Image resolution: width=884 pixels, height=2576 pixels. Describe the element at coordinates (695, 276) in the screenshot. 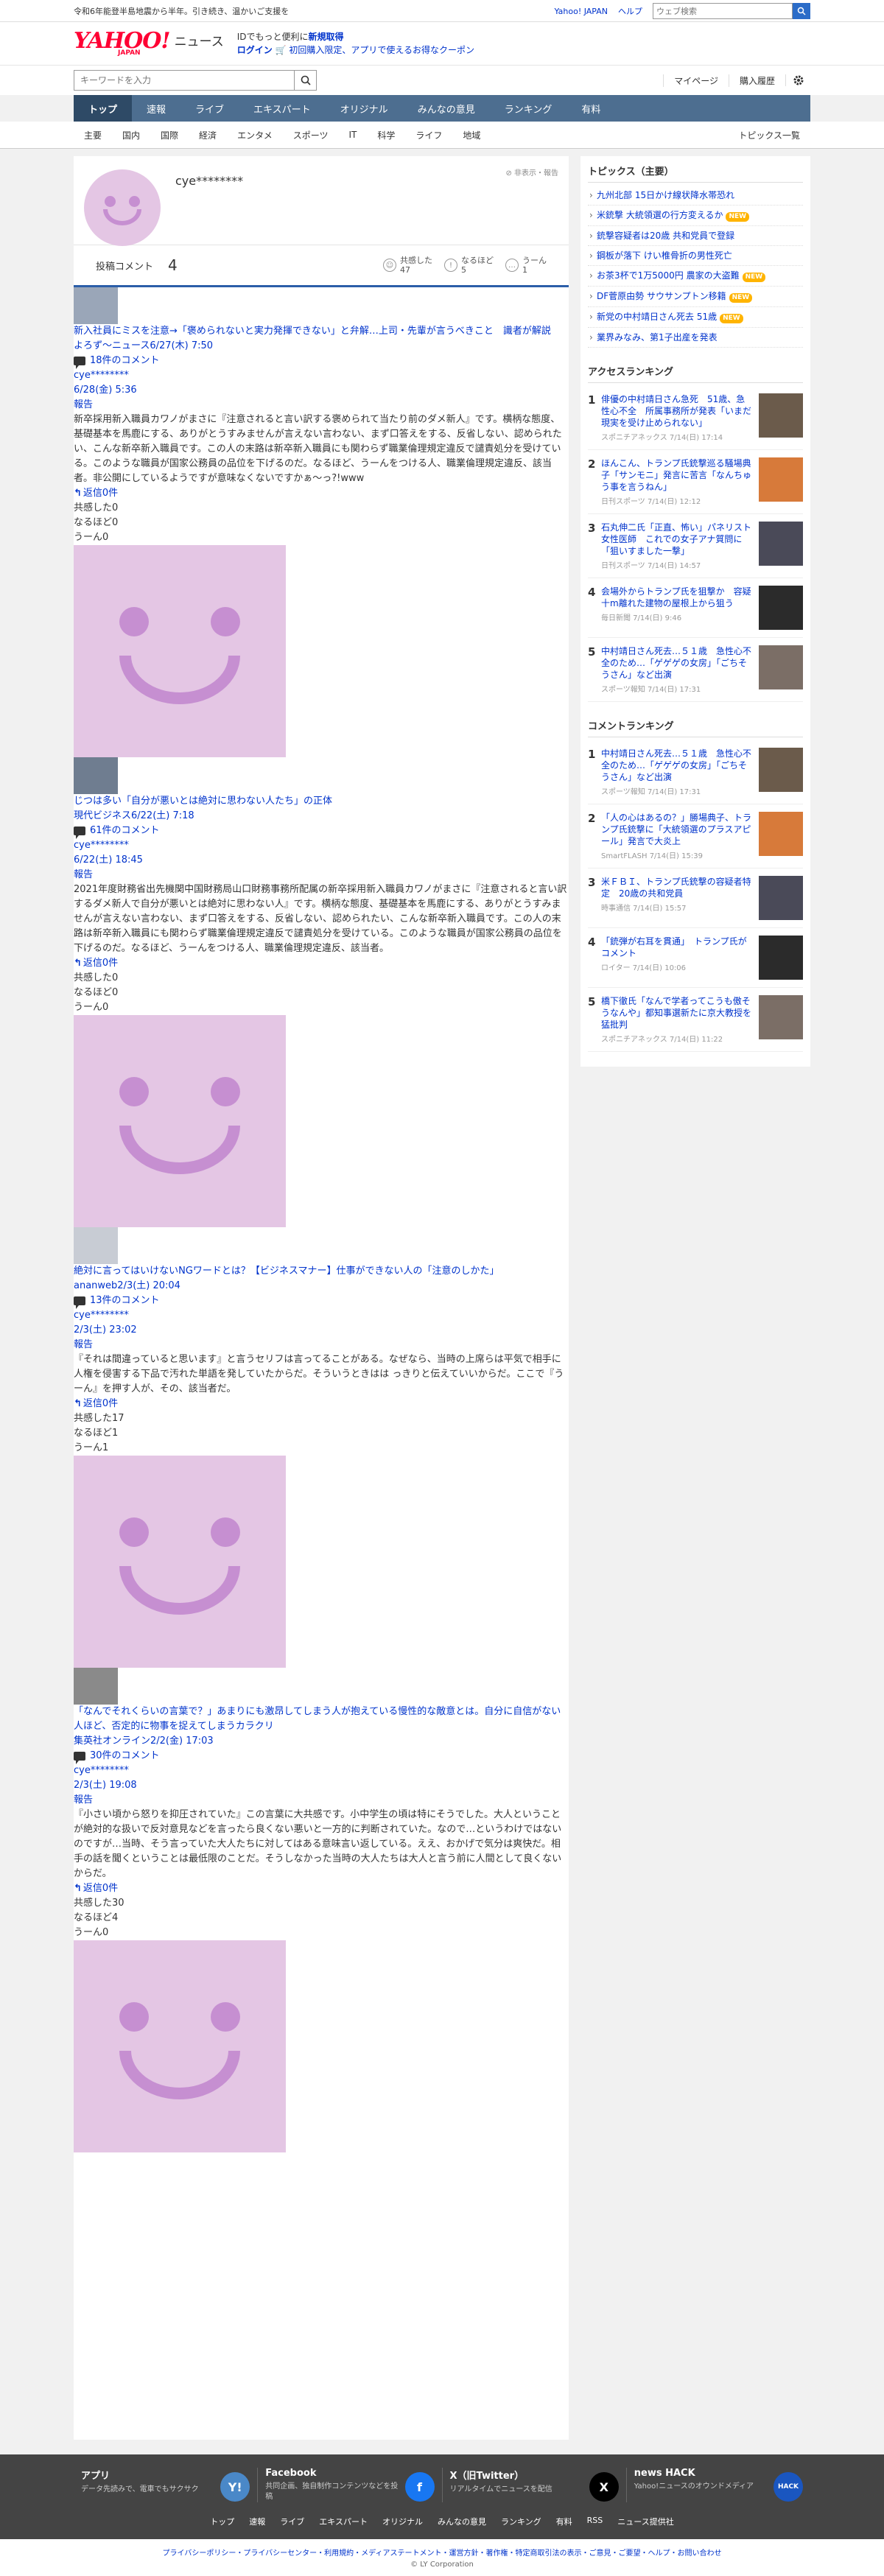

I see `topic-item: お茶3杯で1万5000円 農家の大盗難NEW` at that location.